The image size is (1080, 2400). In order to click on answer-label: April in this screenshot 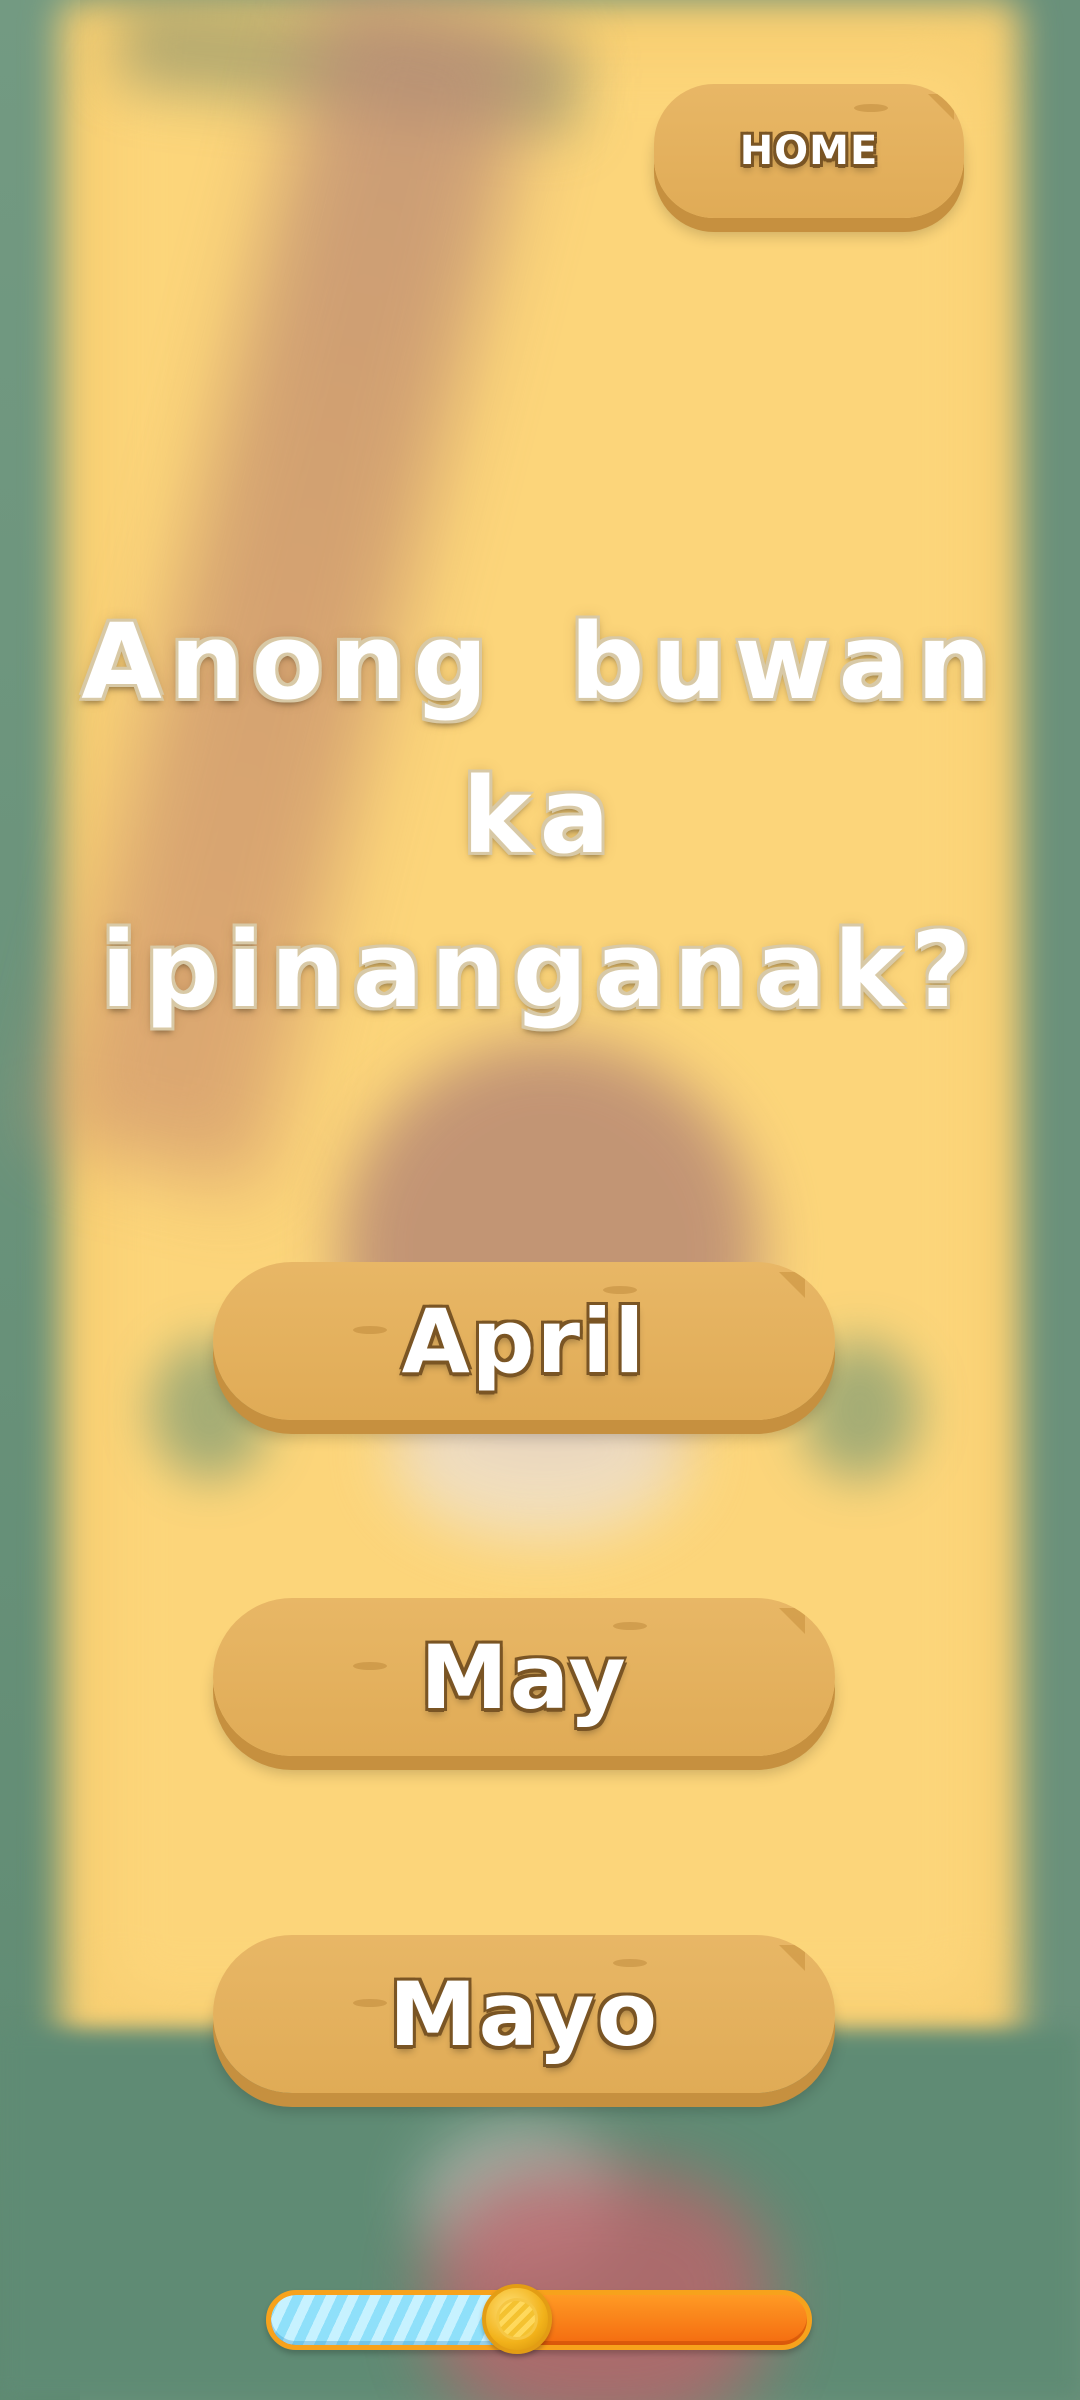, I will do `click(524, 1341)`.